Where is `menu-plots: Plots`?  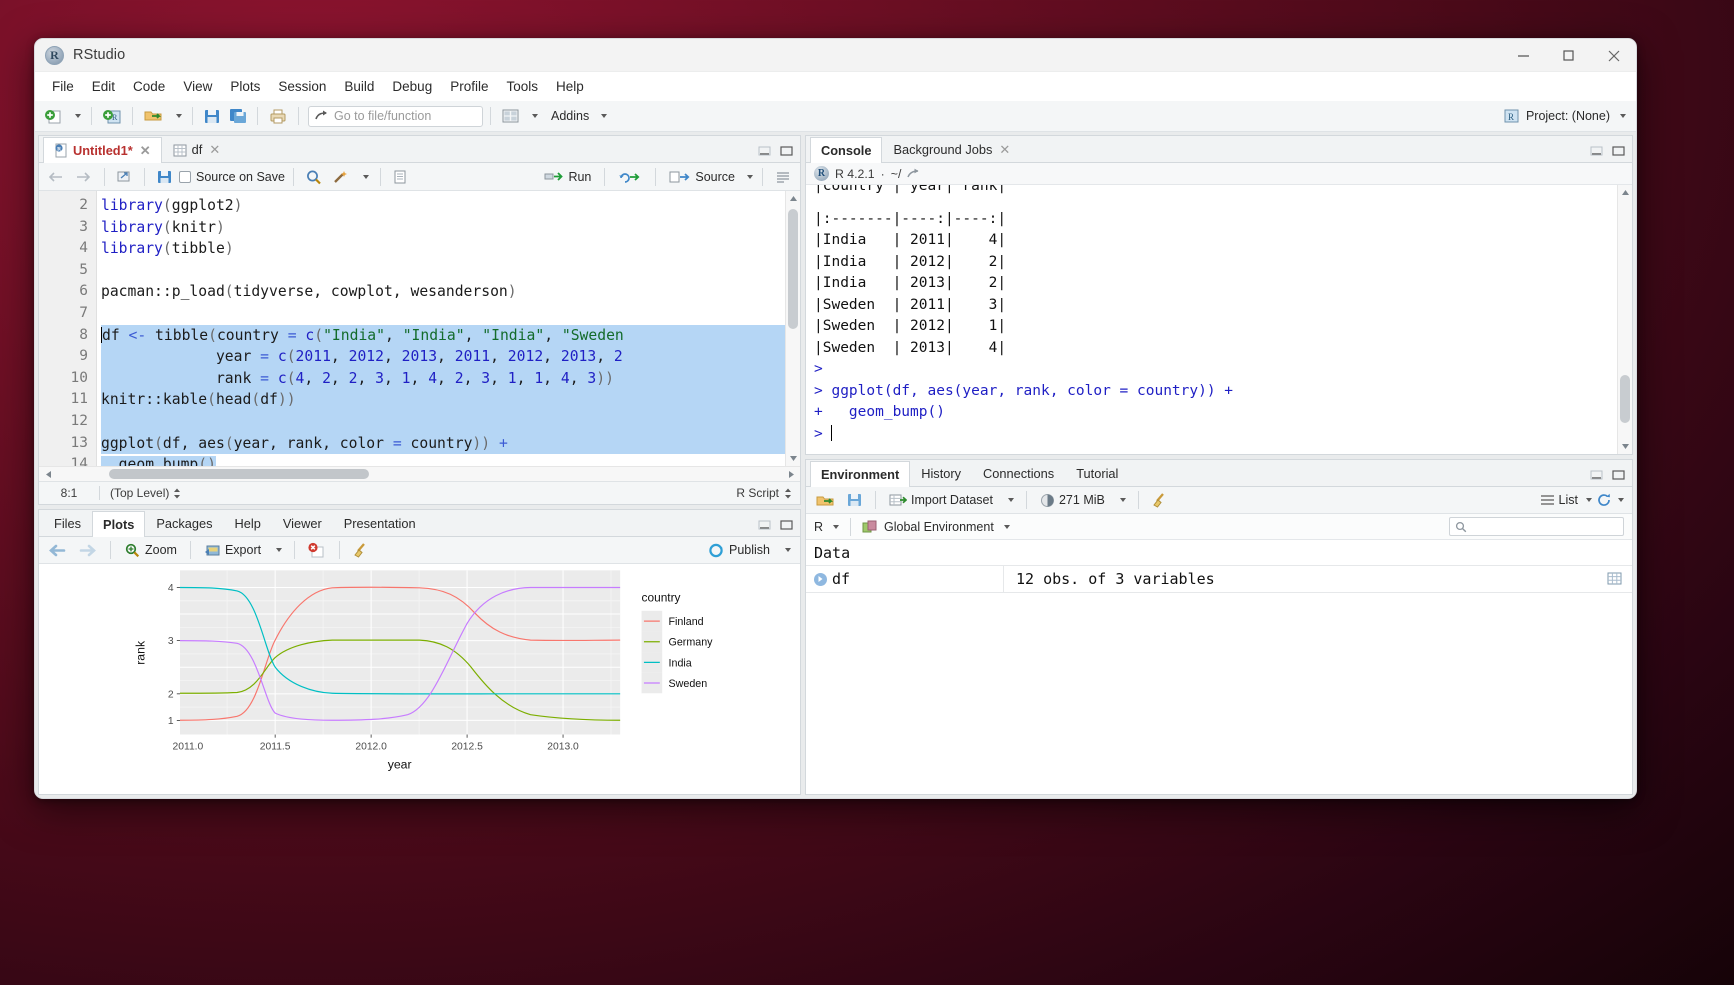 menu-plots: Plots is located at coordinates (245, 86).